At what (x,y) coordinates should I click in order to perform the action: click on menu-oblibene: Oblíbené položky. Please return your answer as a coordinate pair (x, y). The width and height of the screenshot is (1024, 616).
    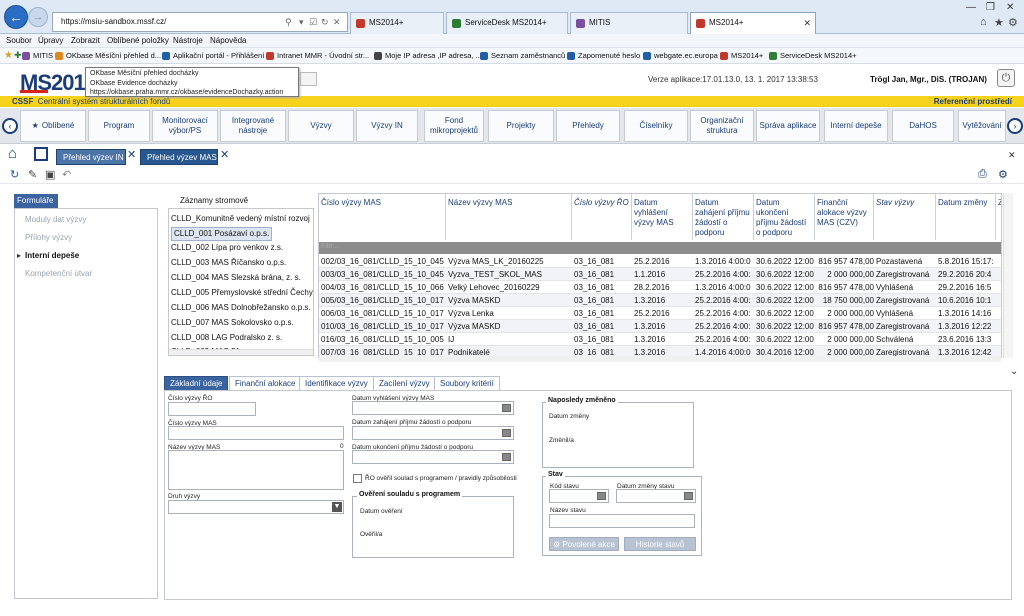
    Looking at the image, I should click on (138, 41).